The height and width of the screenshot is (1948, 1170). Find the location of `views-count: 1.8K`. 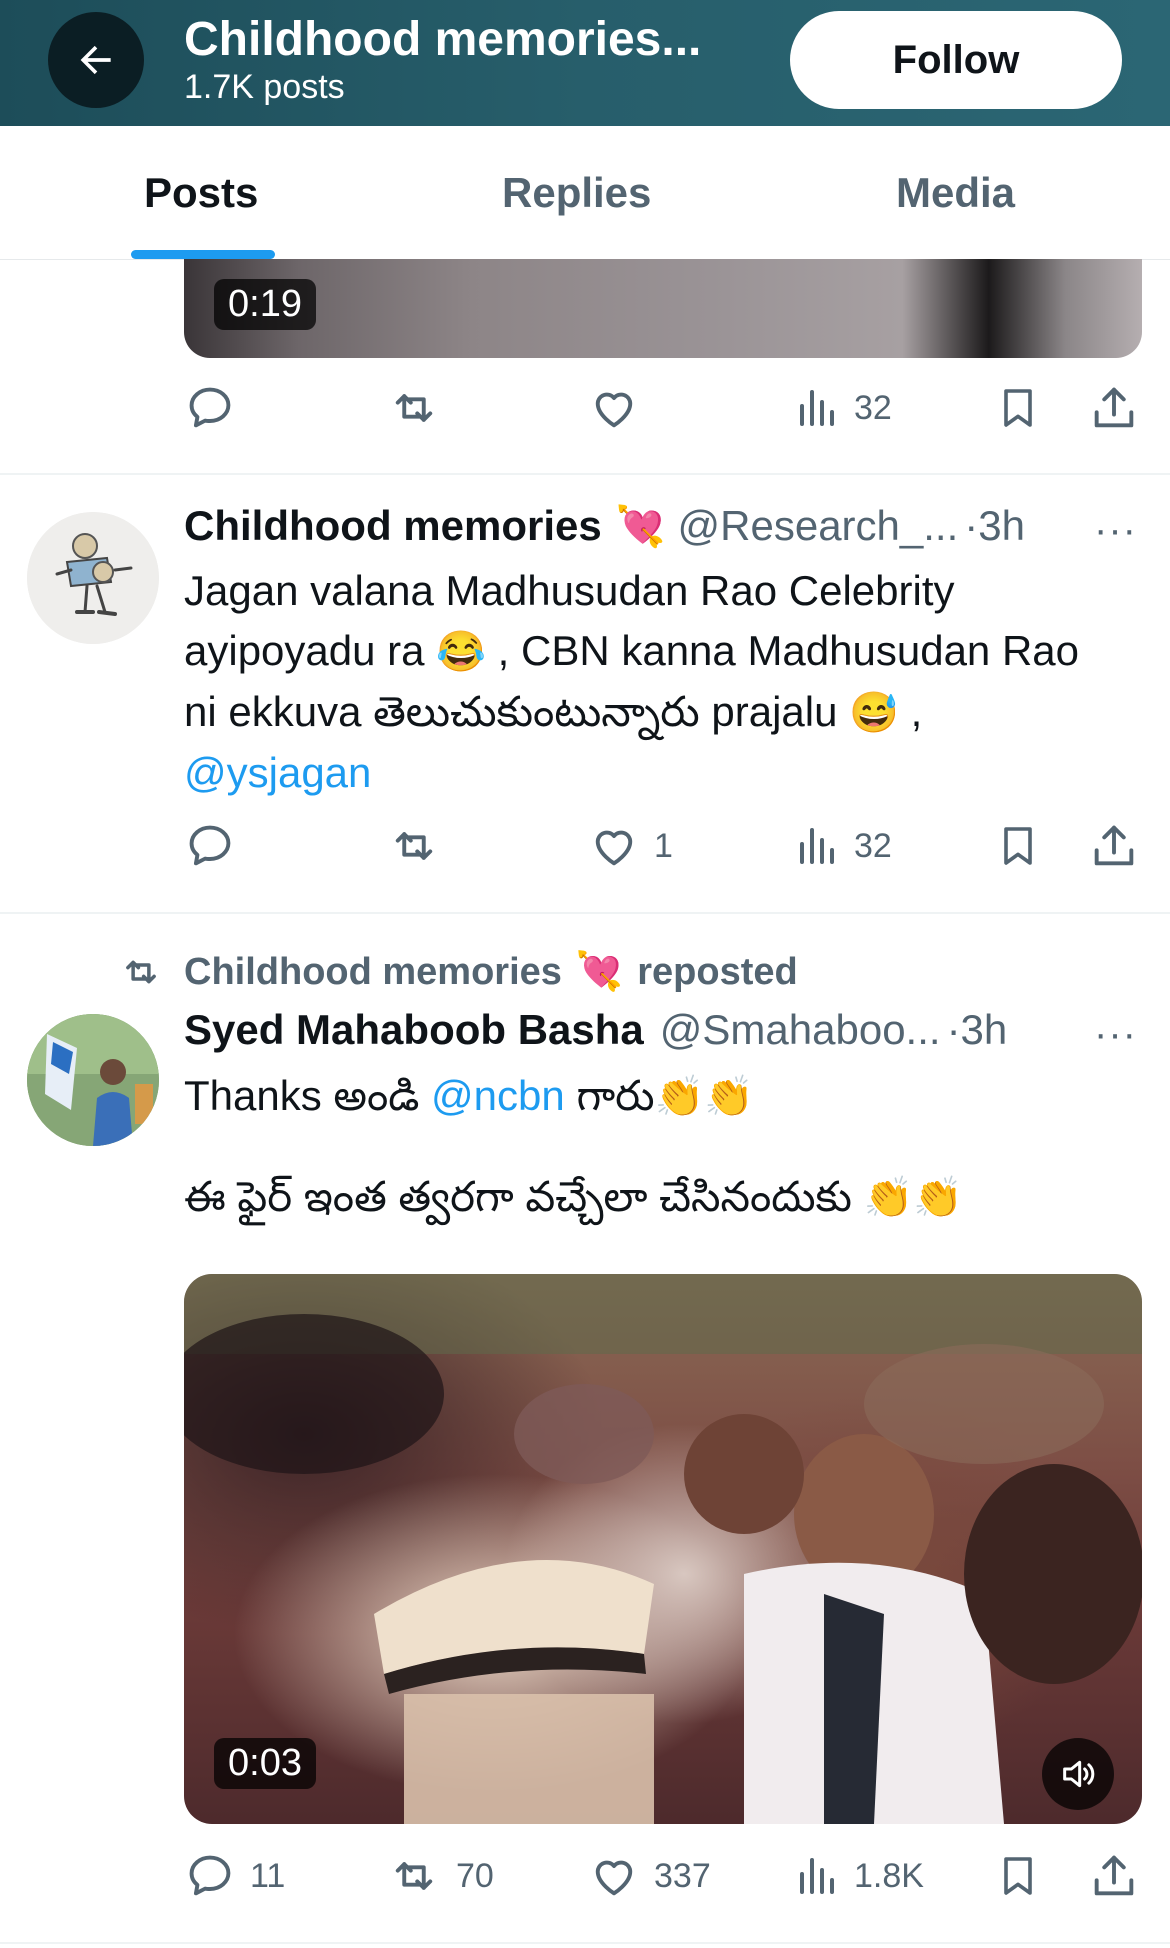

views-count: 1.8K is located at coordinates (889, 1875).